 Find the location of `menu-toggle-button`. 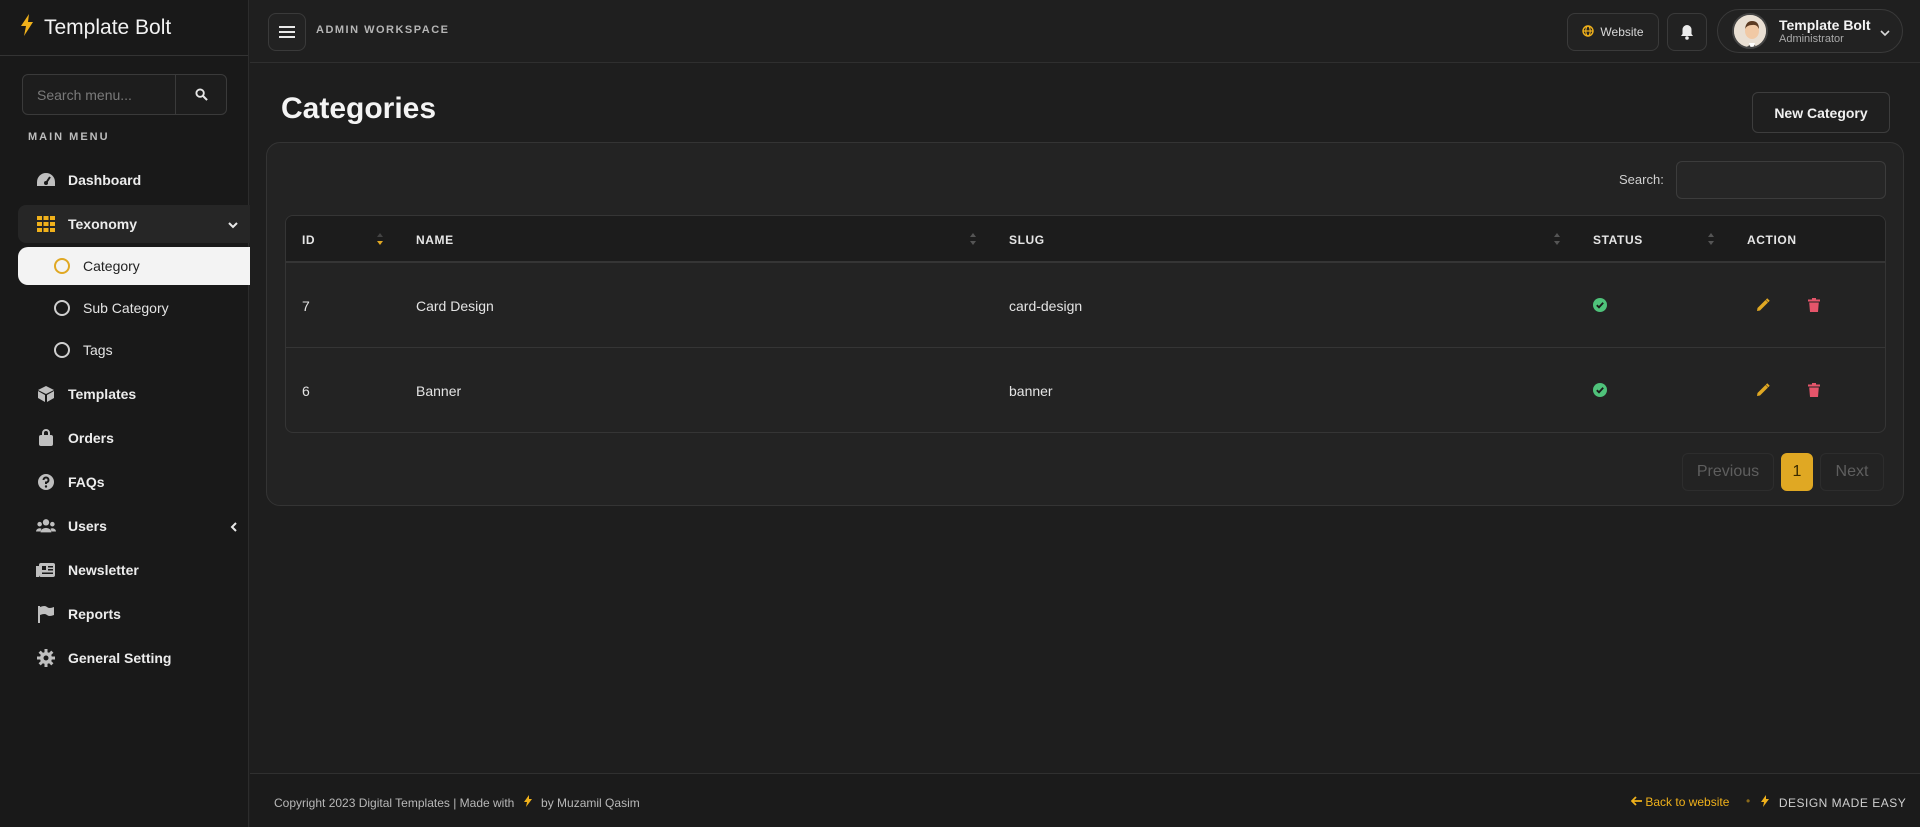

menu-toggle-button is located at coordinates (287, 32).